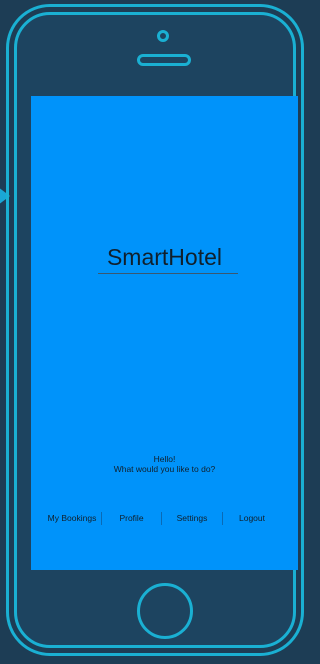 This screenshot has width=320, height=664. What do you see at coordinates (164, 459) in the screenshot?
I see `greeting-hello: Hello!` at bounding box center [164, 459].